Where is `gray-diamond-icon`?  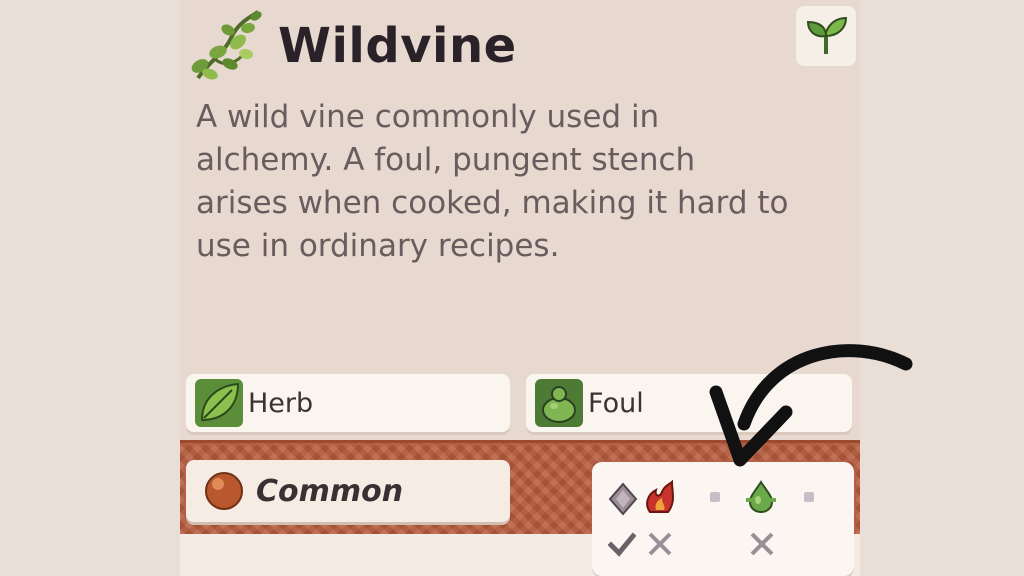 gray-diamond-icon is located at coordinates (623, 499).